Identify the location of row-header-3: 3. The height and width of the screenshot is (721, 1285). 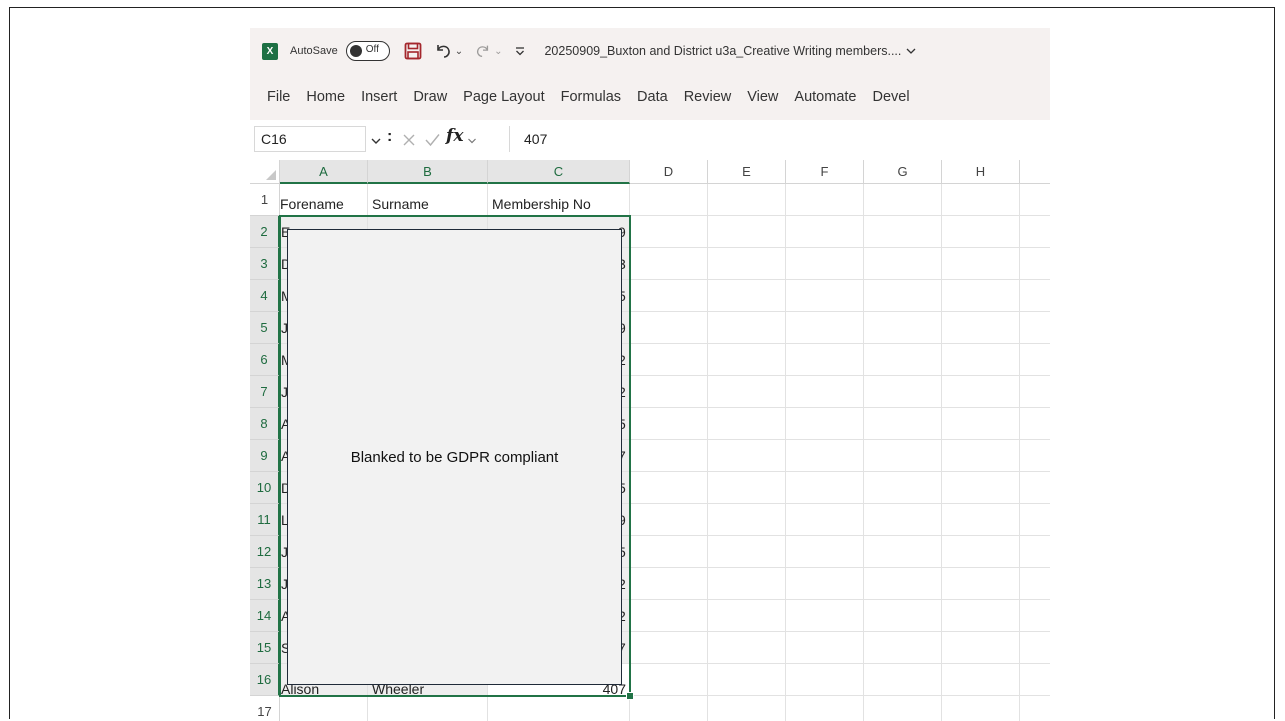
(265, 264).